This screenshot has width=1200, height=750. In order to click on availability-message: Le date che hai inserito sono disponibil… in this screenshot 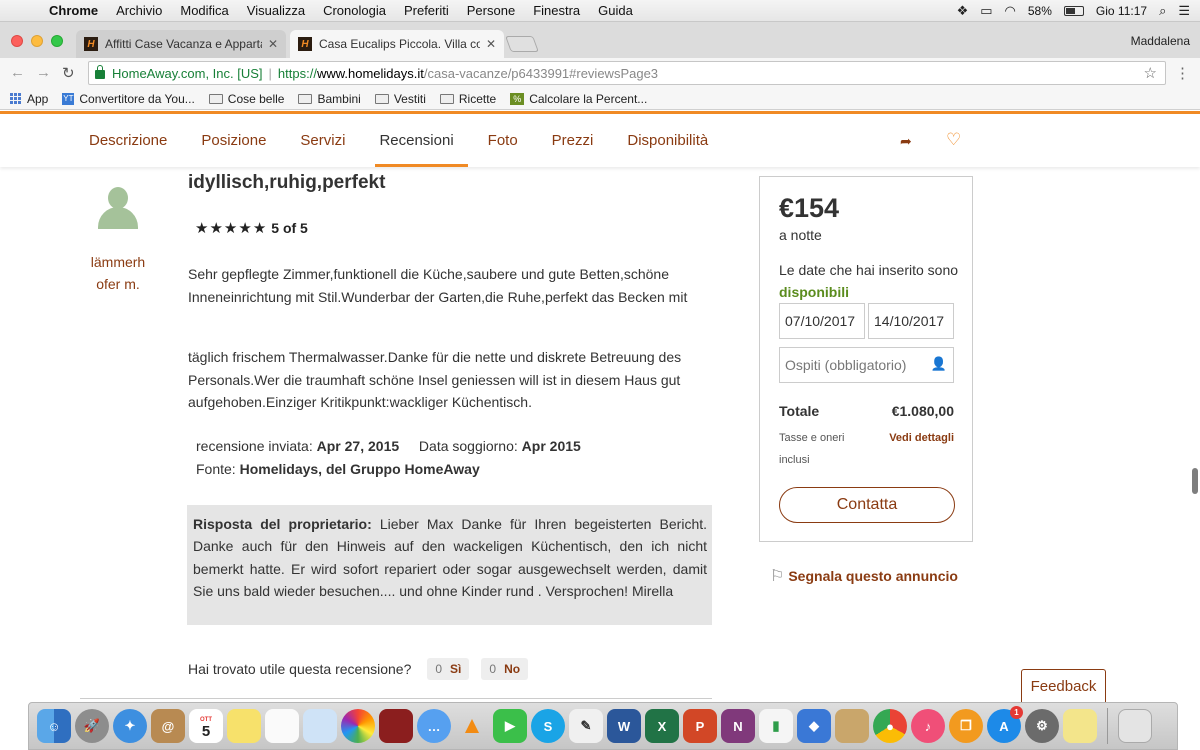, I will do `click(869, 281)`.